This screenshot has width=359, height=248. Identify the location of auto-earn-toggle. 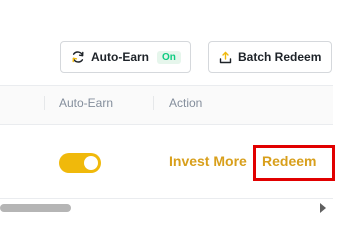
(80, 163).